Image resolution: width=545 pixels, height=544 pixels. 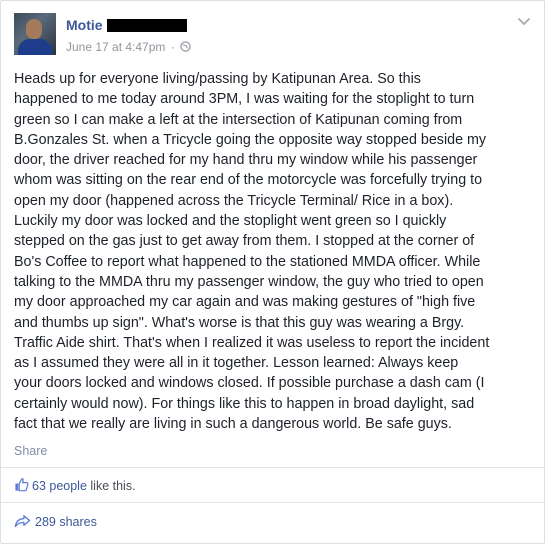 I want to click on avatar-shirt, so click(x=35, y=47).